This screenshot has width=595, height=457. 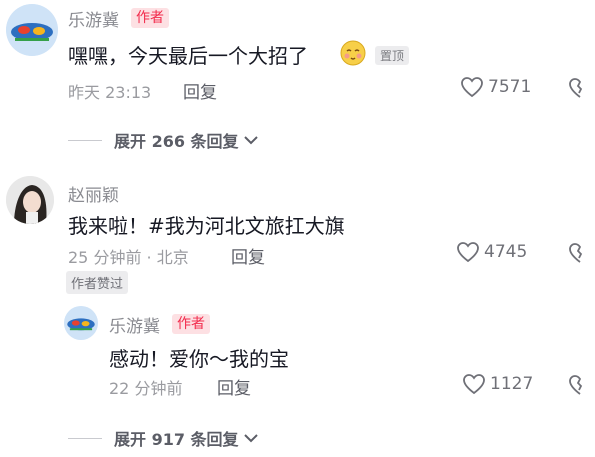 What do you see at coordinates (188, 56) in the screenshot?
I see `comment-text: 嘿嘿，今天最后一个大招了` at bounding box center [188, 56].